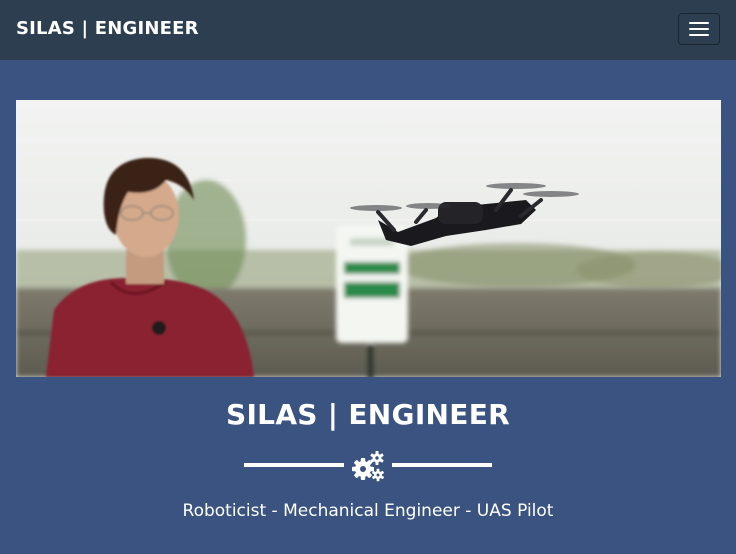 The height and width of the screenshot is (554, 736). What do you see at coordinates (107, 28) in the screenshot?
I see `navbar-brand: SILAS | ENGINEER` at bounding box center [107, 28].